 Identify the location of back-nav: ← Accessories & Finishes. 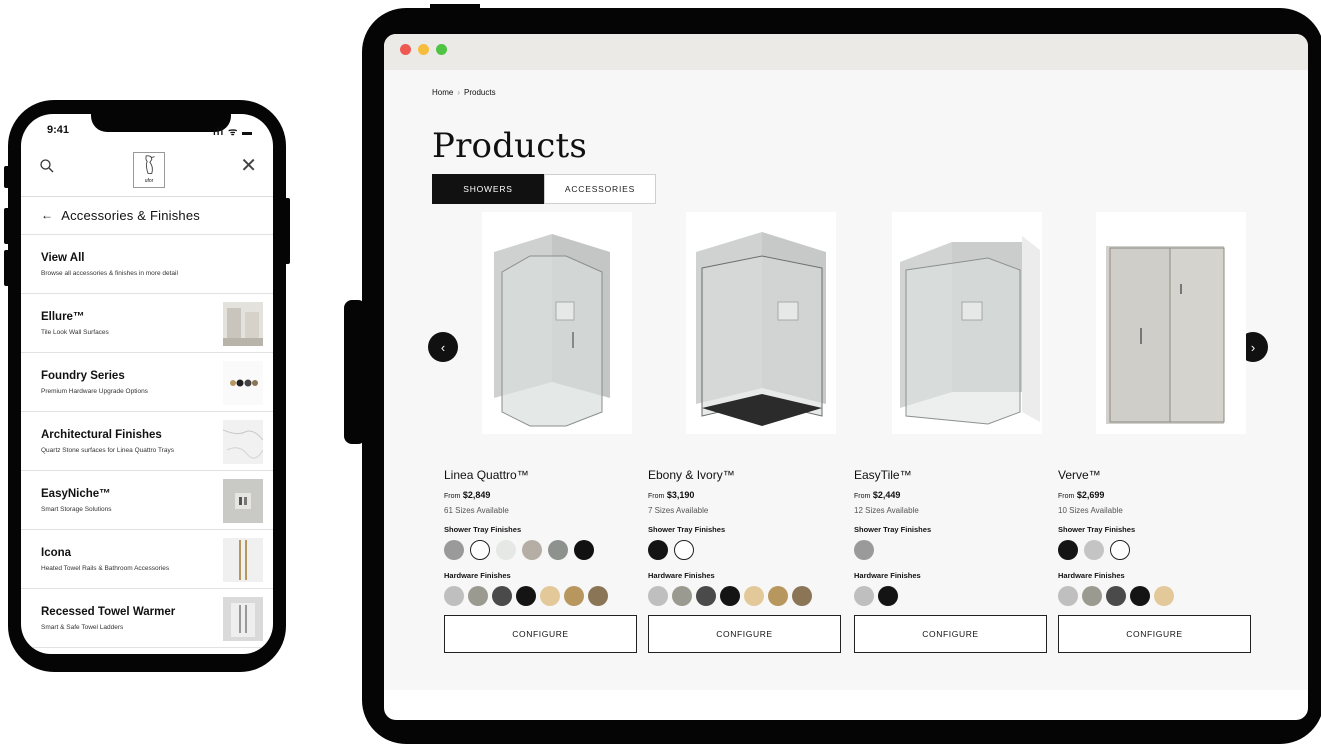
(147, 215).